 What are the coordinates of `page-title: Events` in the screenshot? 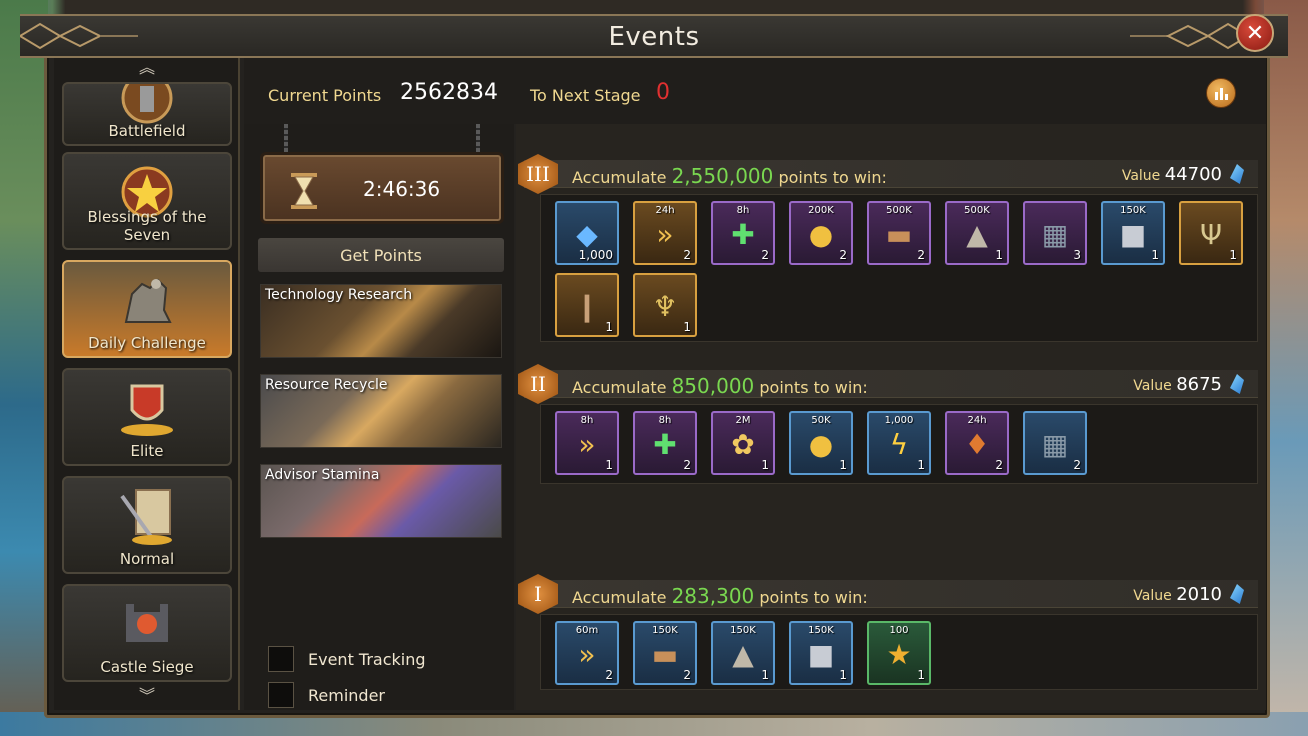 It's located at (654, 37).